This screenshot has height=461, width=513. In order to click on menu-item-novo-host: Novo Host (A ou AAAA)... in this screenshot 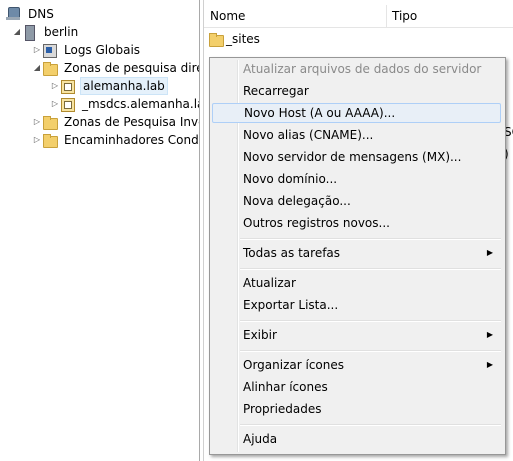, I will do `click(356, 113)`.